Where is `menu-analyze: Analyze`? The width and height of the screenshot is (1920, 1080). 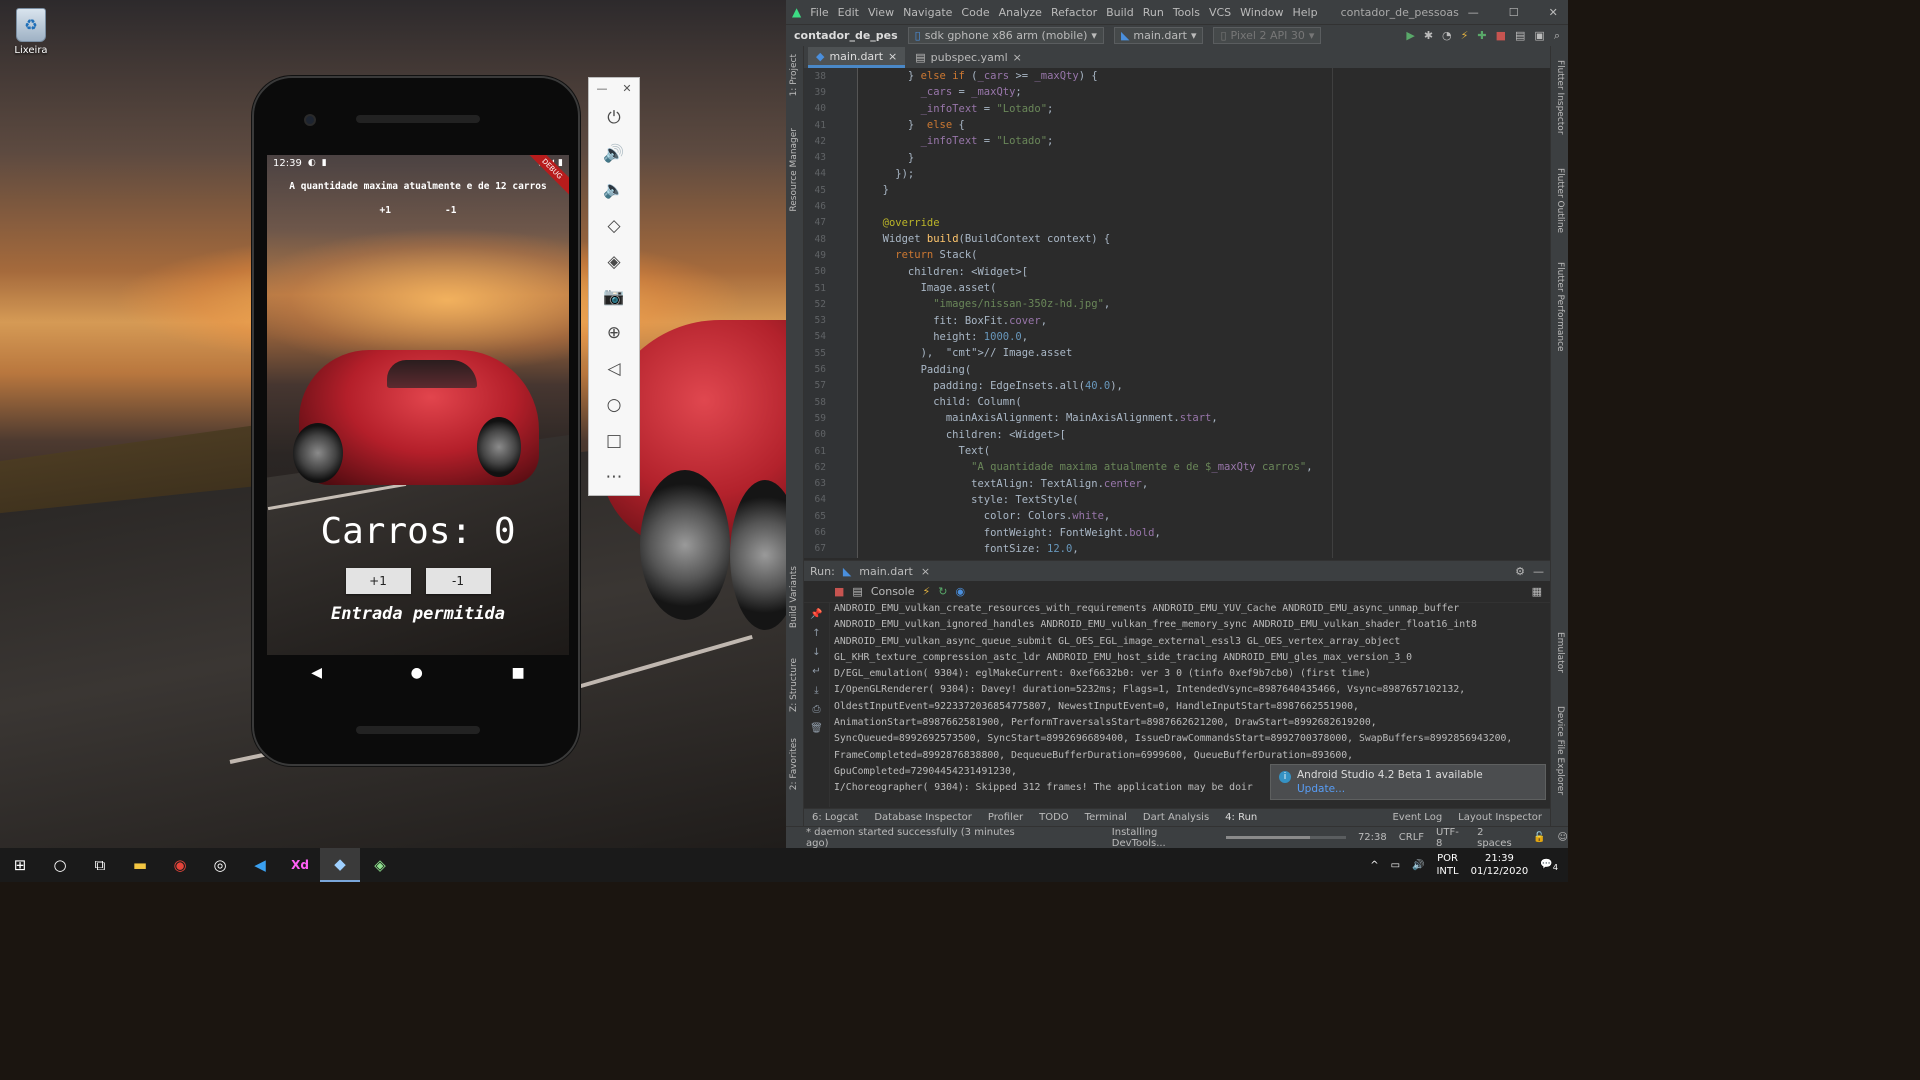 menu-analyze: Analyze is located at coordinates (1020, 12).